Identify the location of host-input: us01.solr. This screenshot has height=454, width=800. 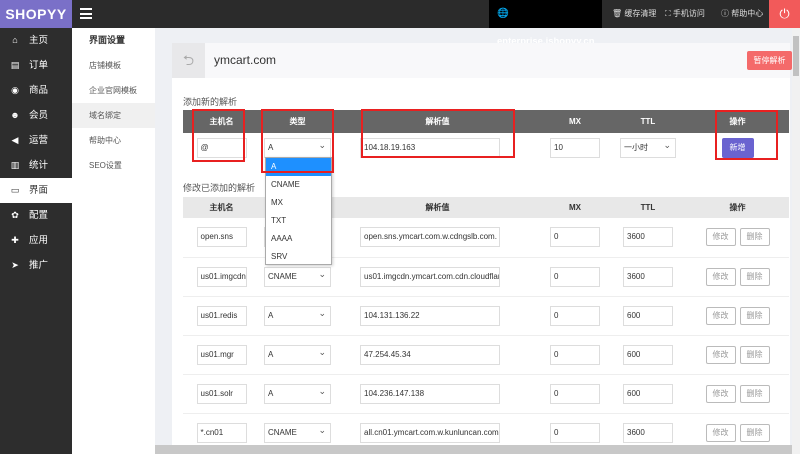
(221, 393).